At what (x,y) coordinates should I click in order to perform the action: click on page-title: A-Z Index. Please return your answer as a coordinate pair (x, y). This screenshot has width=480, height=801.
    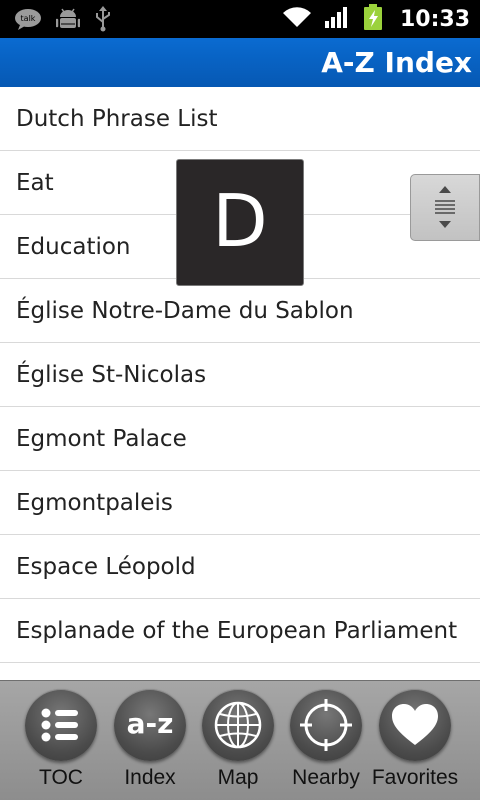
    Looking at the image, I should click on (396, 62).